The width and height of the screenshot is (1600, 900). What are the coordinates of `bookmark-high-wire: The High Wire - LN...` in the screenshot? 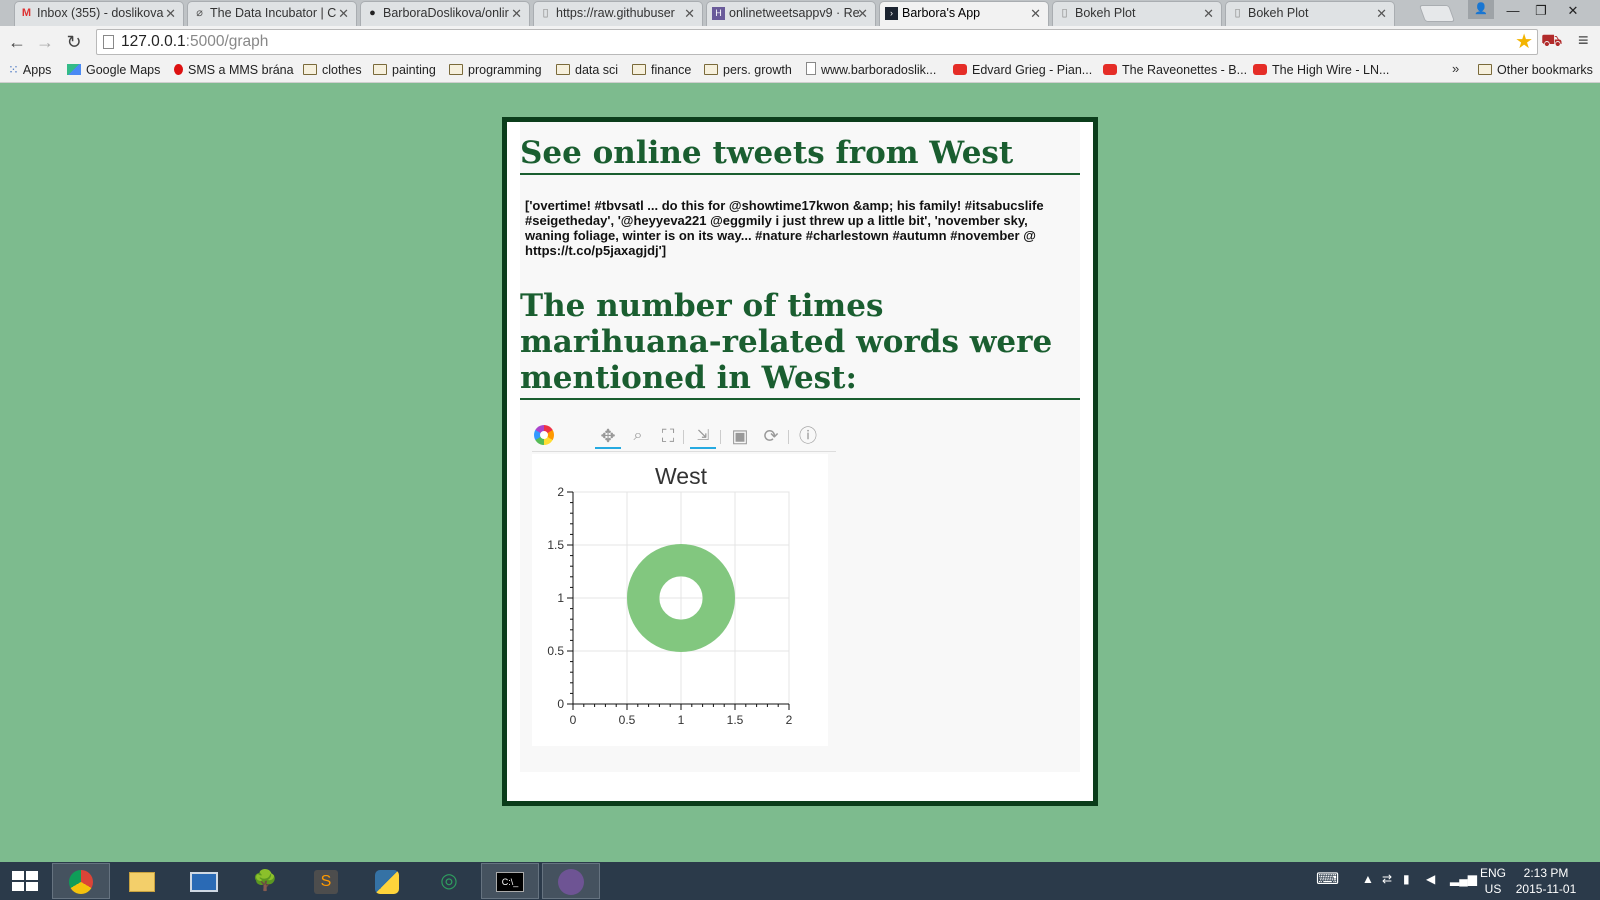 It's located at (1321, 70).